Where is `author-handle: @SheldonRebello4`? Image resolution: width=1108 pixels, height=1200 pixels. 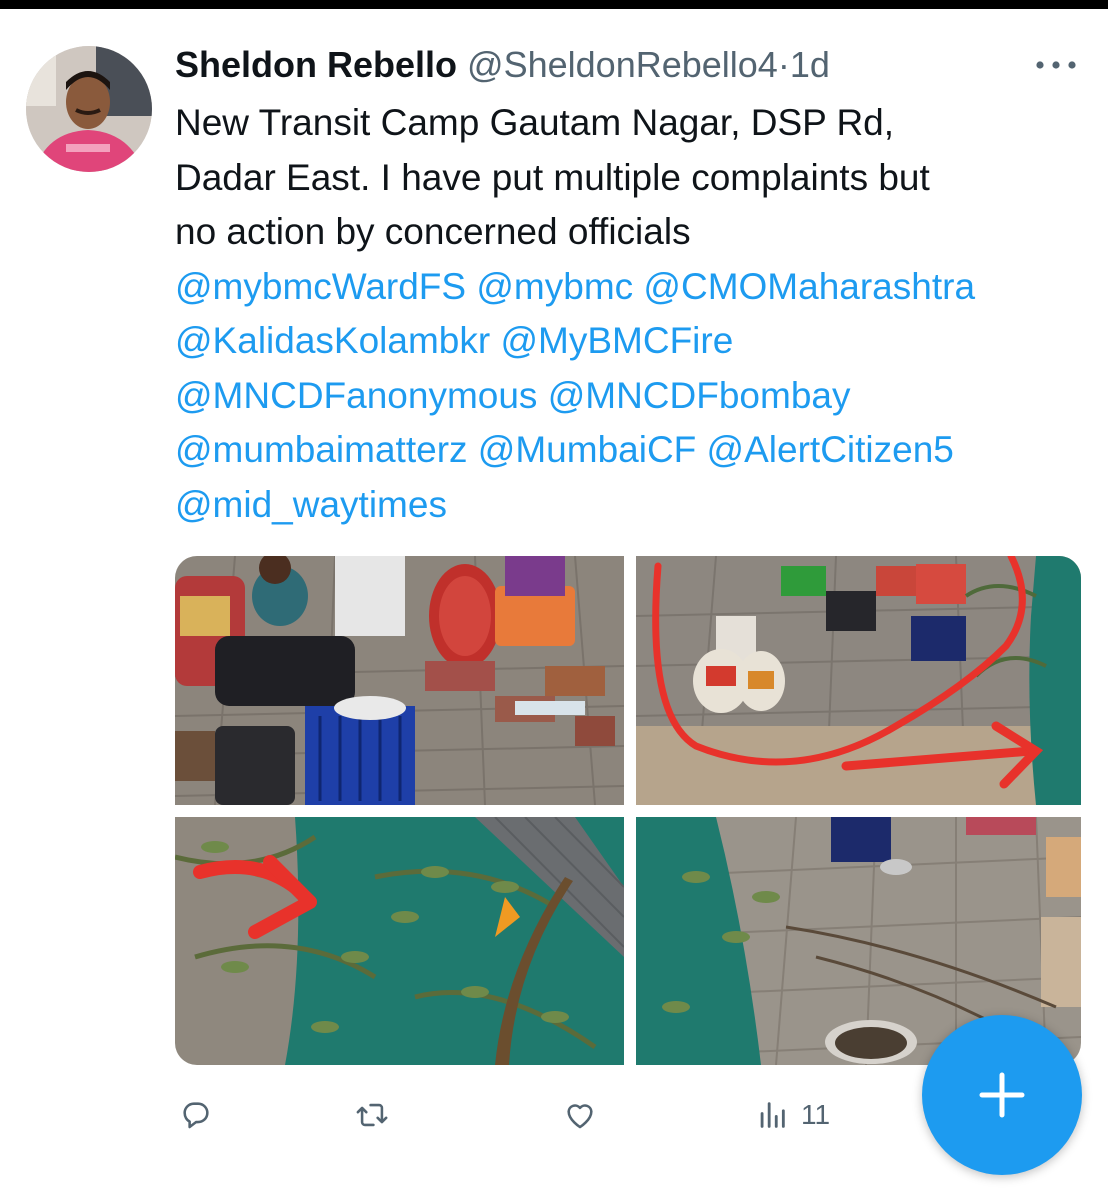
author-handle: @SheldonRebello4 is located at coordinates (622, 64).